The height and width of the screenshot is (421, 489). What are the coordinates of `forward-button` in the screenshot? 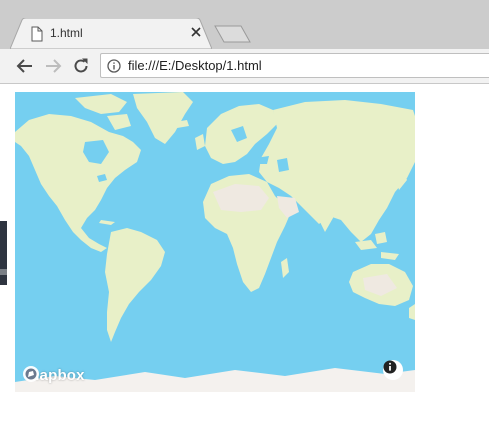 It's located at (53, 66).